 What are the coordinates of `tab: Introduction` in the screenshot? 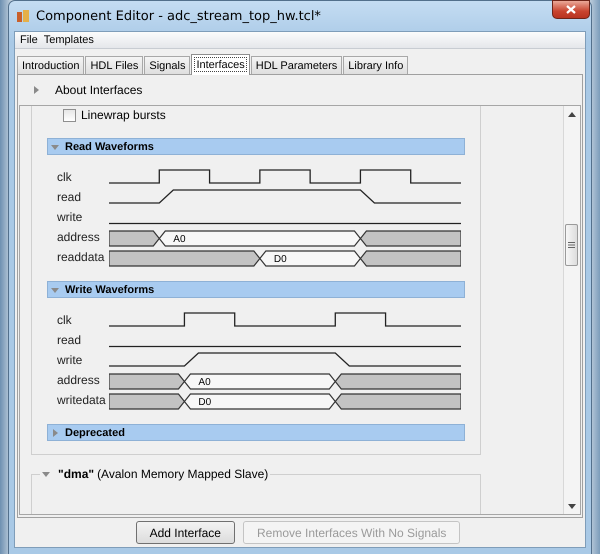 It's located at (50, 65).